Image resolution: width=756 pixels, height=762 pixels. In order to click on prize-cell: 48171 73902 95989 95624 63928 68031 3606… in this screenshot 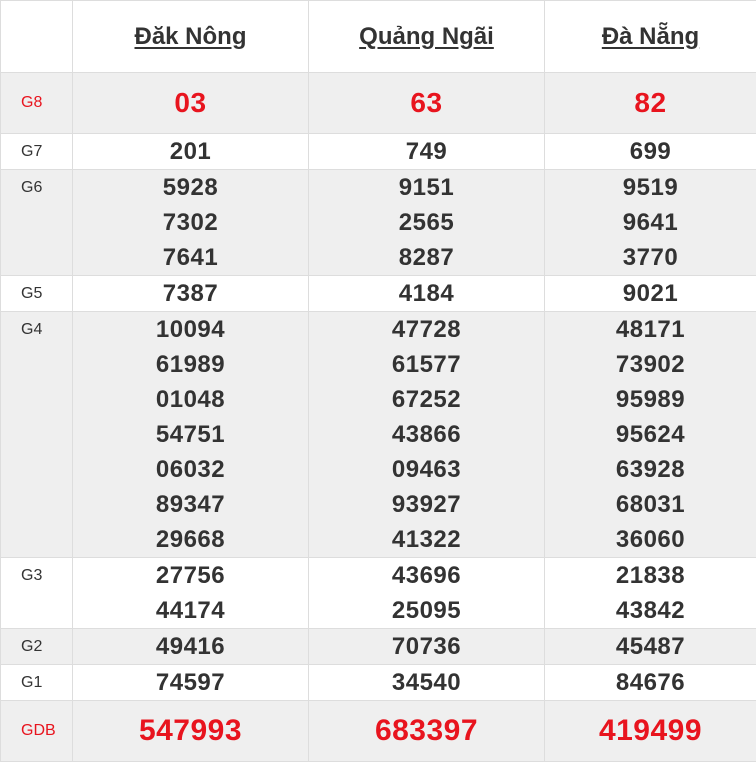, I will do `click(650, 435)`.